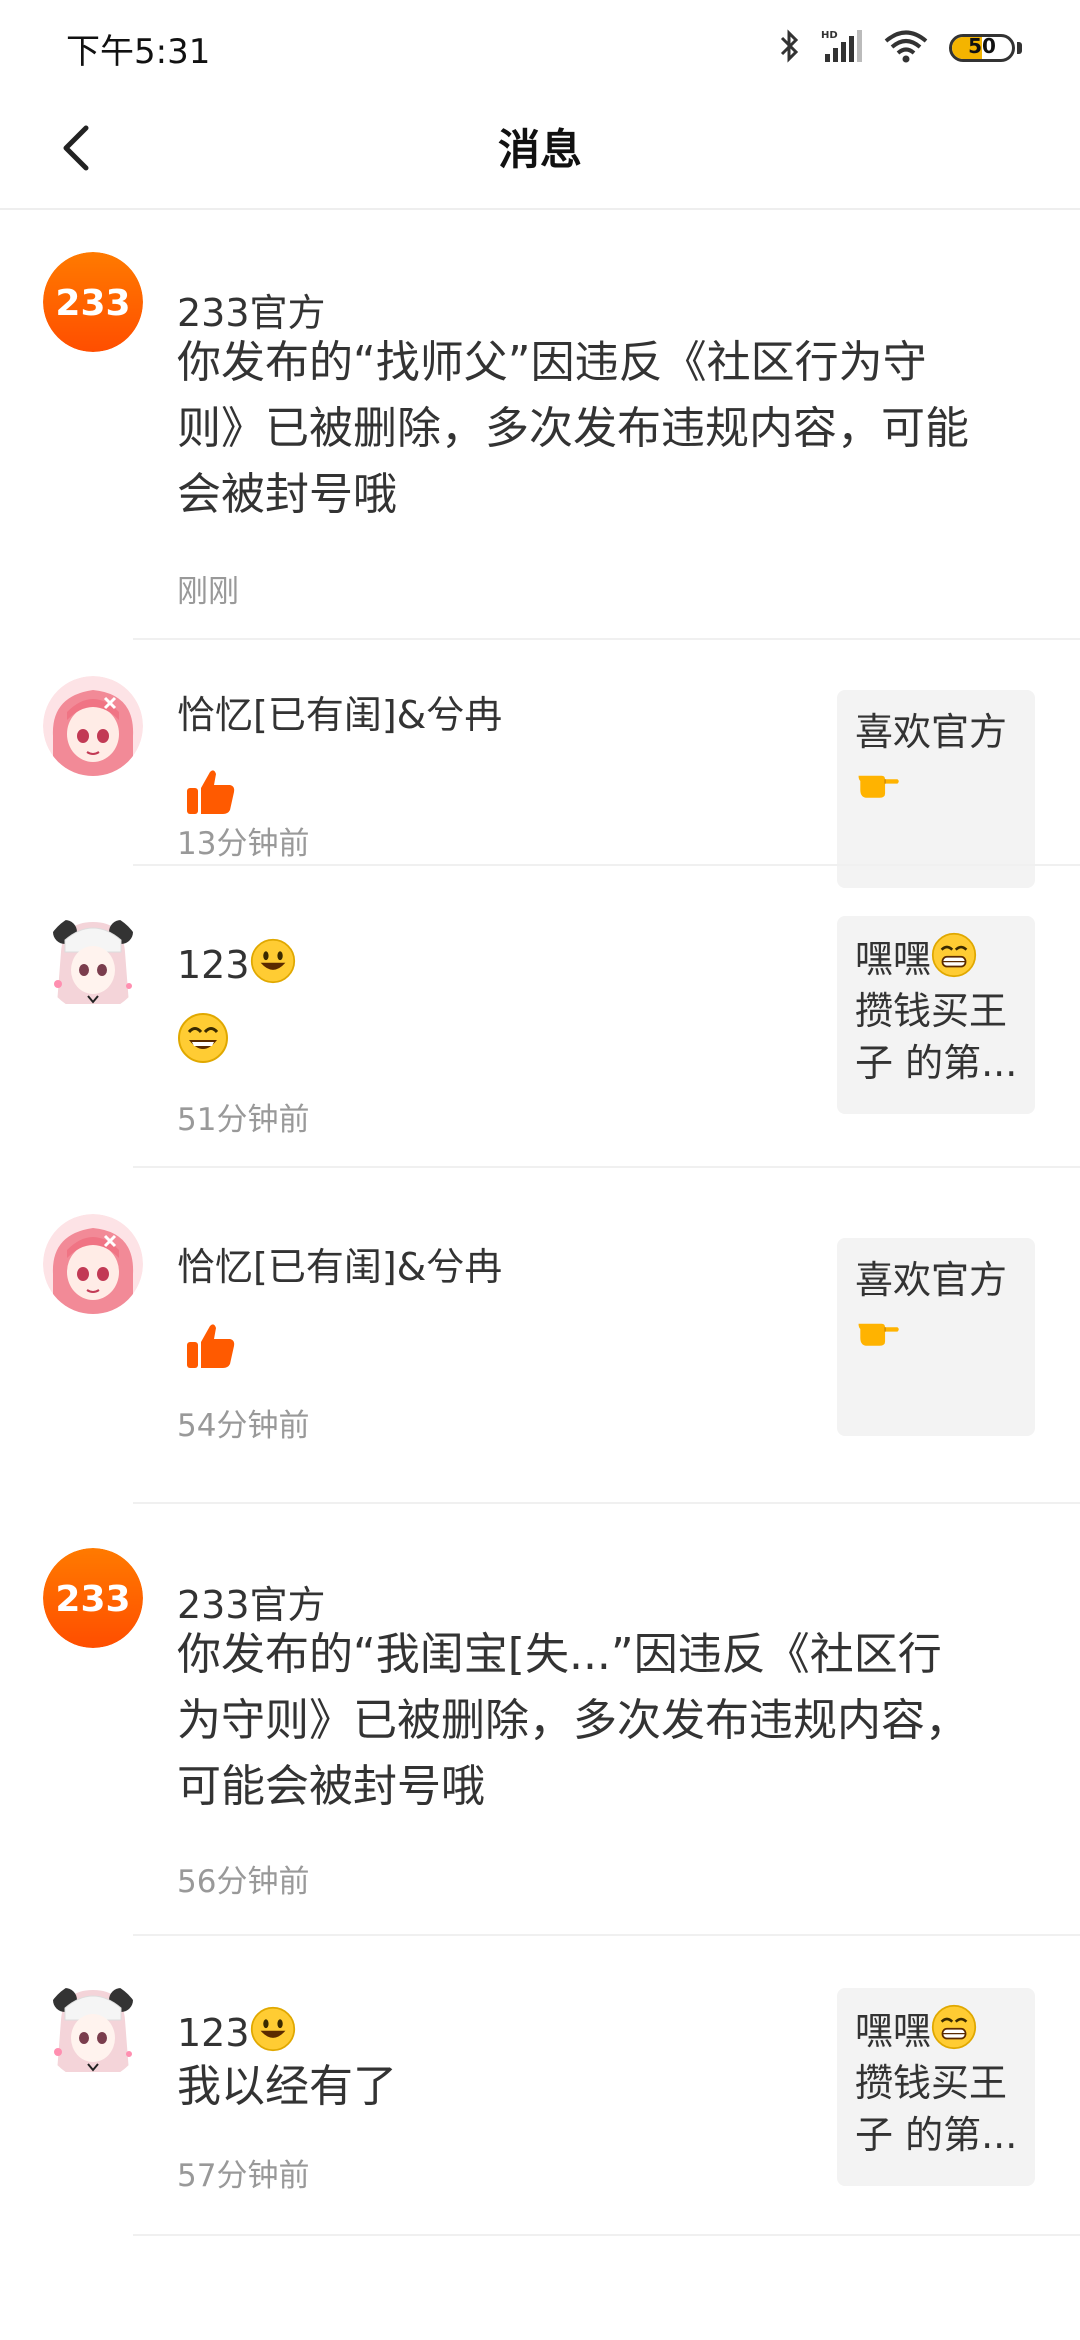  Describe the element at coordinates (243, 1426) in the screenshot. I see `message-time: 54分钟前` at that location.